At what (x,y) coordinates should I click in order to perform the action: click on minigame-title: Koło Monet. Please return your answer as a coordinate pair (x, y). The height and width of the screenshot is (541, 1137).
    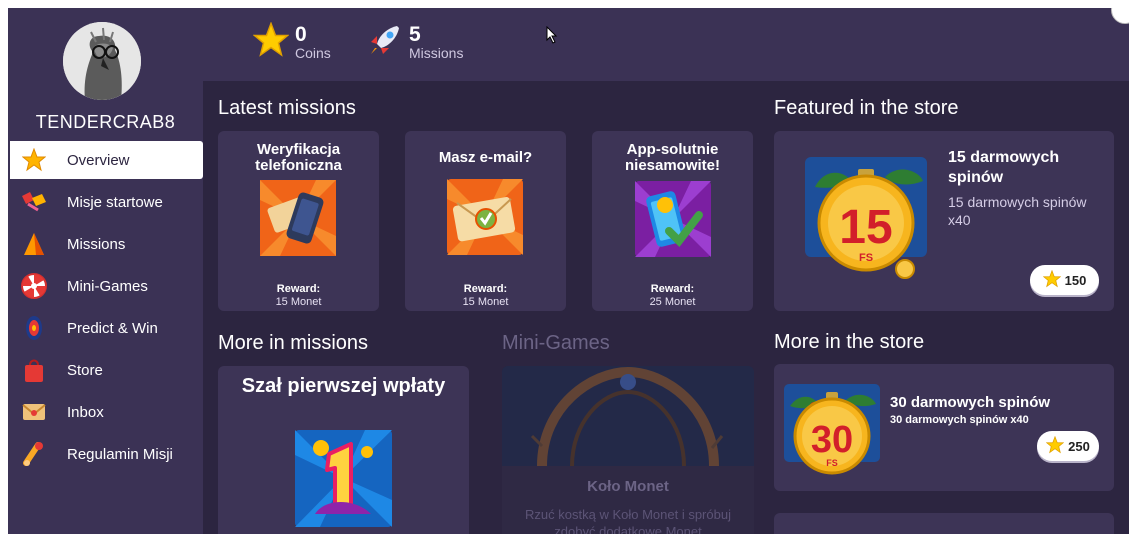
    Looking at the image, I should click on (628, 486).